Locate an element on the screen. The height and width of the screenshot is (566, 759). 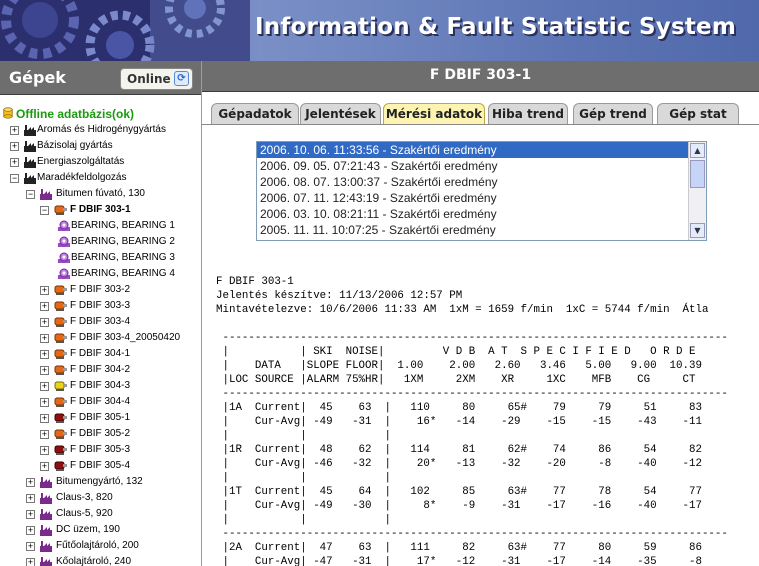
tree-item-label: F DBIF 303-3 is located at coordinates (100, 305).